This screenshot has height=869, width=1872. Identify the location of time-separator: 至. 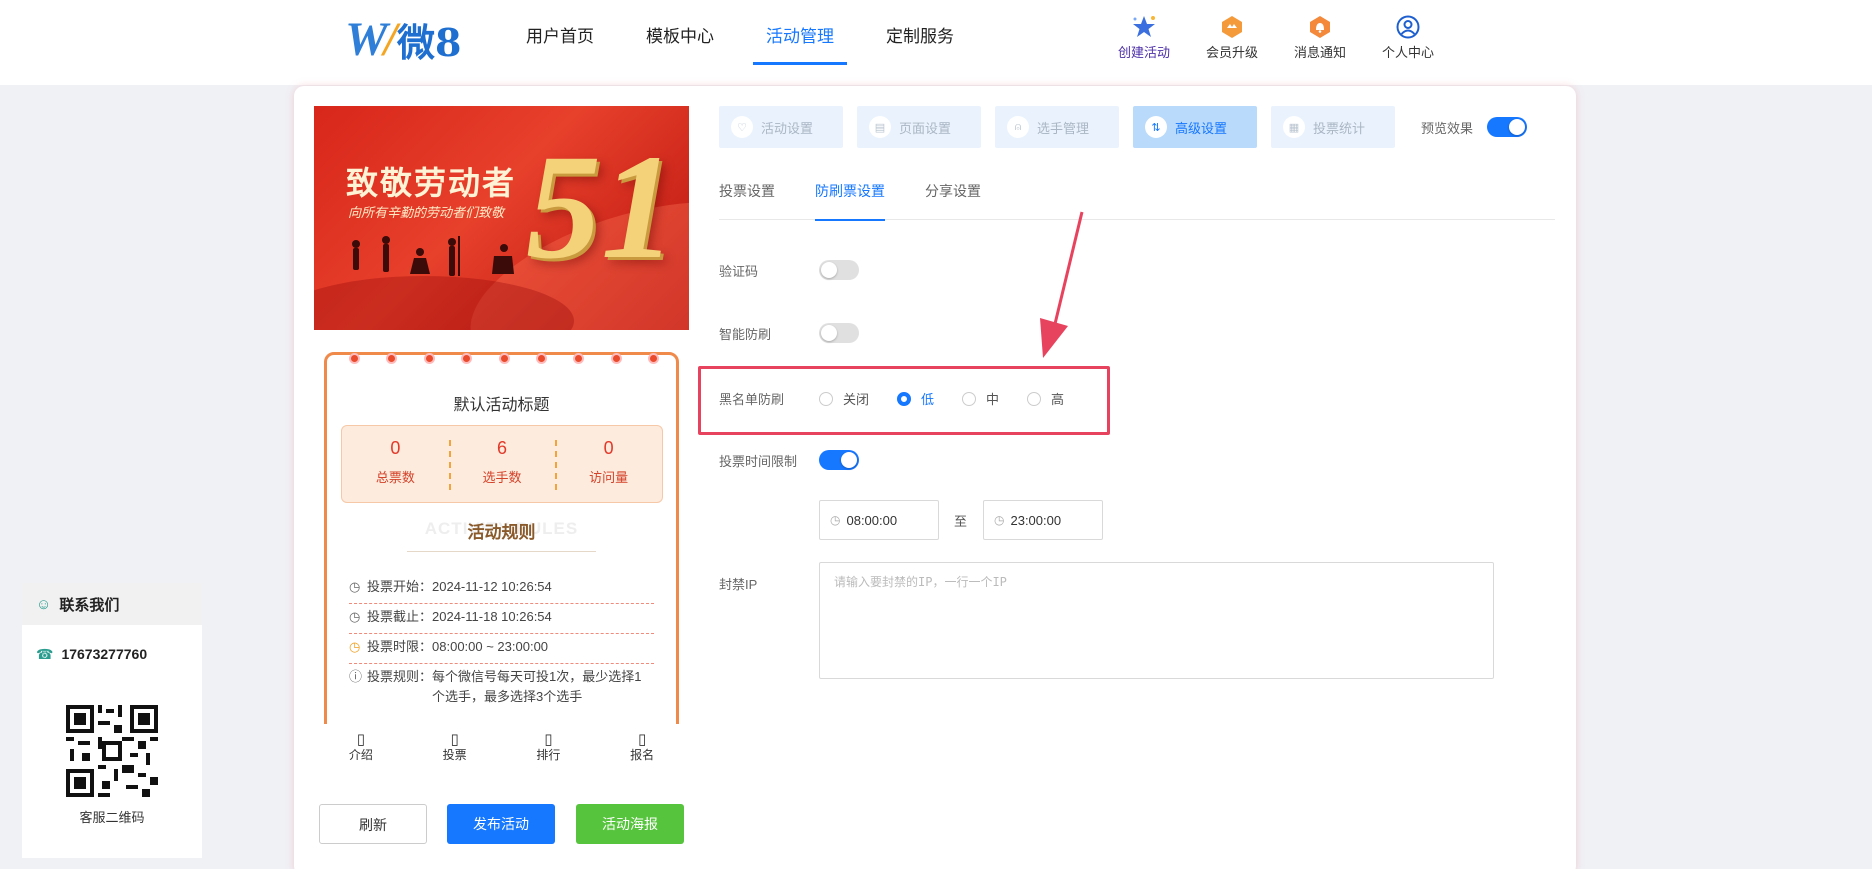
(961, 521).